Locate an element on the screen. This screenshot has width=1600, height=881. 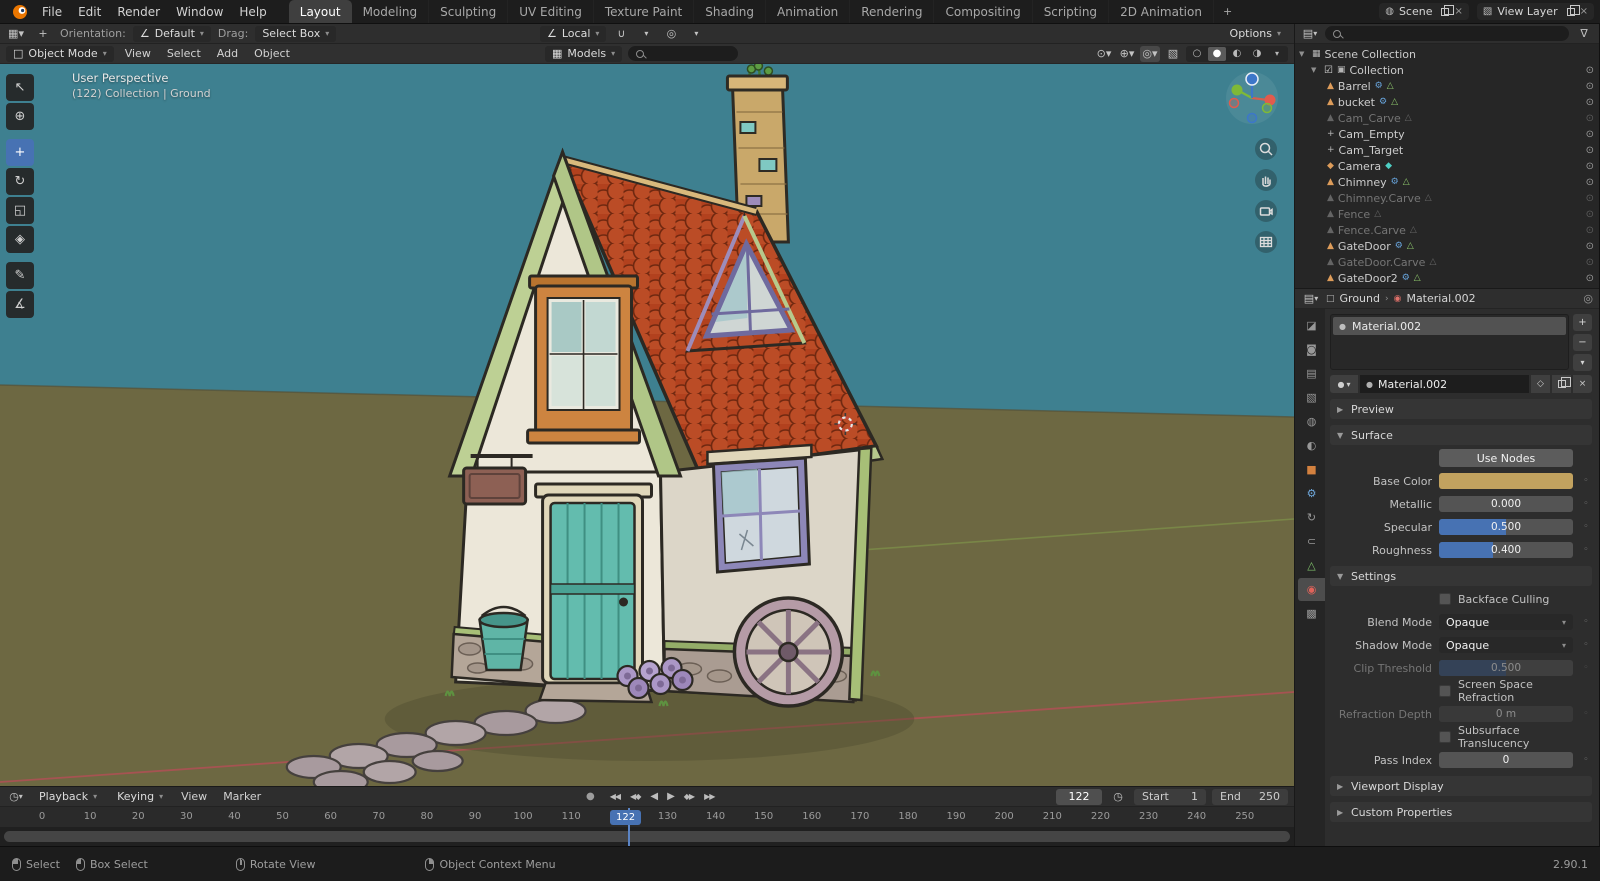
outliner-row-bucket: ▲ bucket ⚙ △ ⊙ is located at coordinates (1448, 102).